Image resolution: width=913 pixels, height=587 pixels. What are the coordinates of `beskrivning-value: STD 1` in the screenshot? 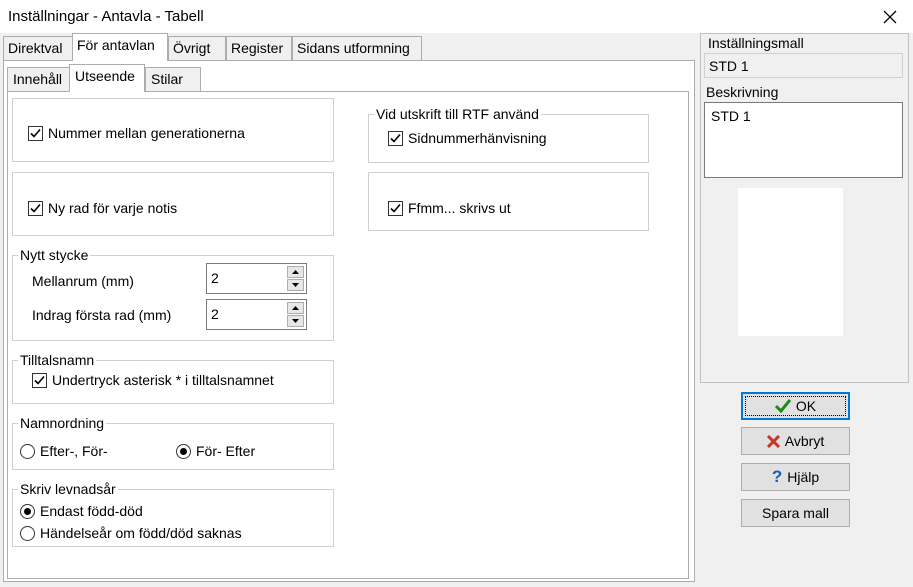 It's located at (731, 116).